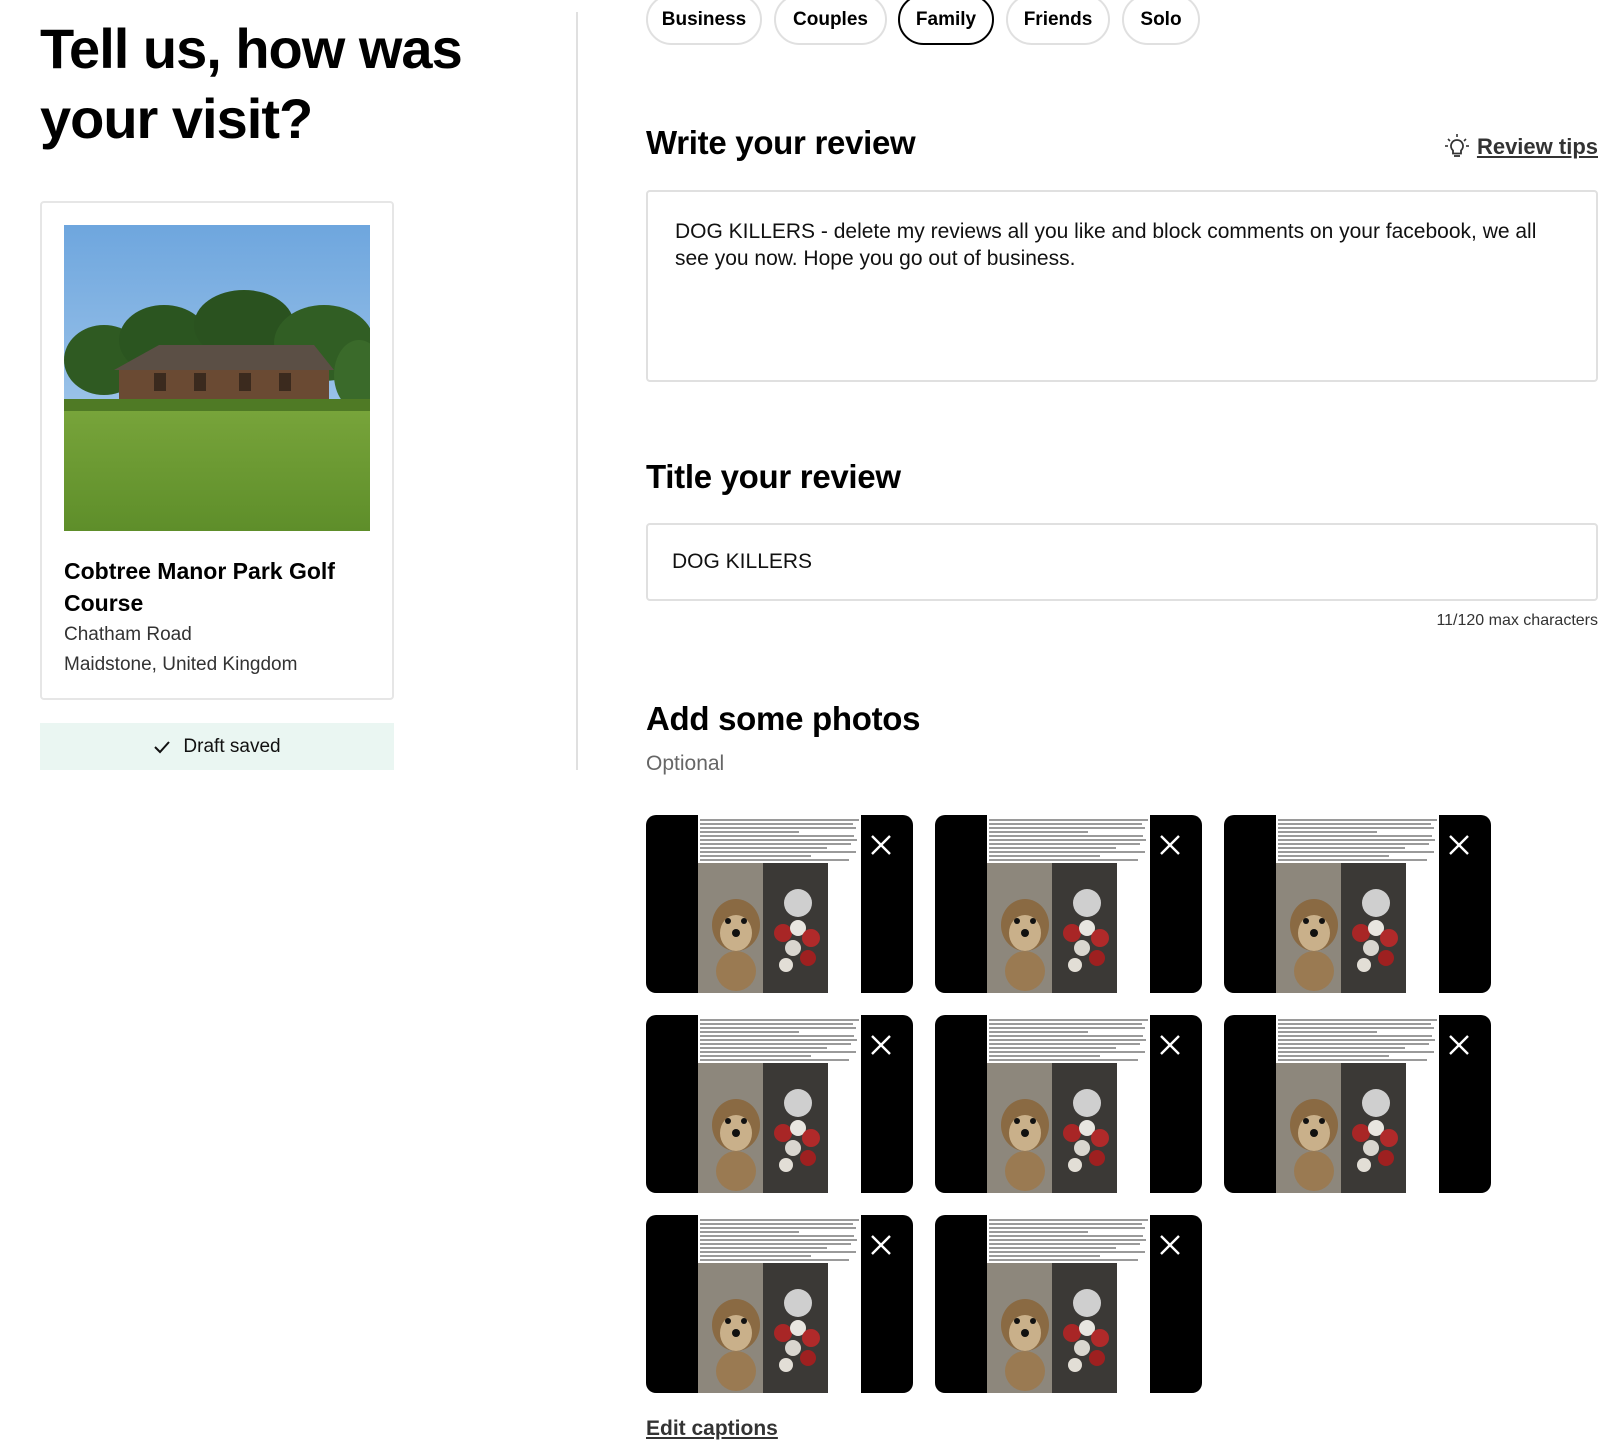 The image size is (1605, 1440). I want to click on check-icon, so click(162, 747).